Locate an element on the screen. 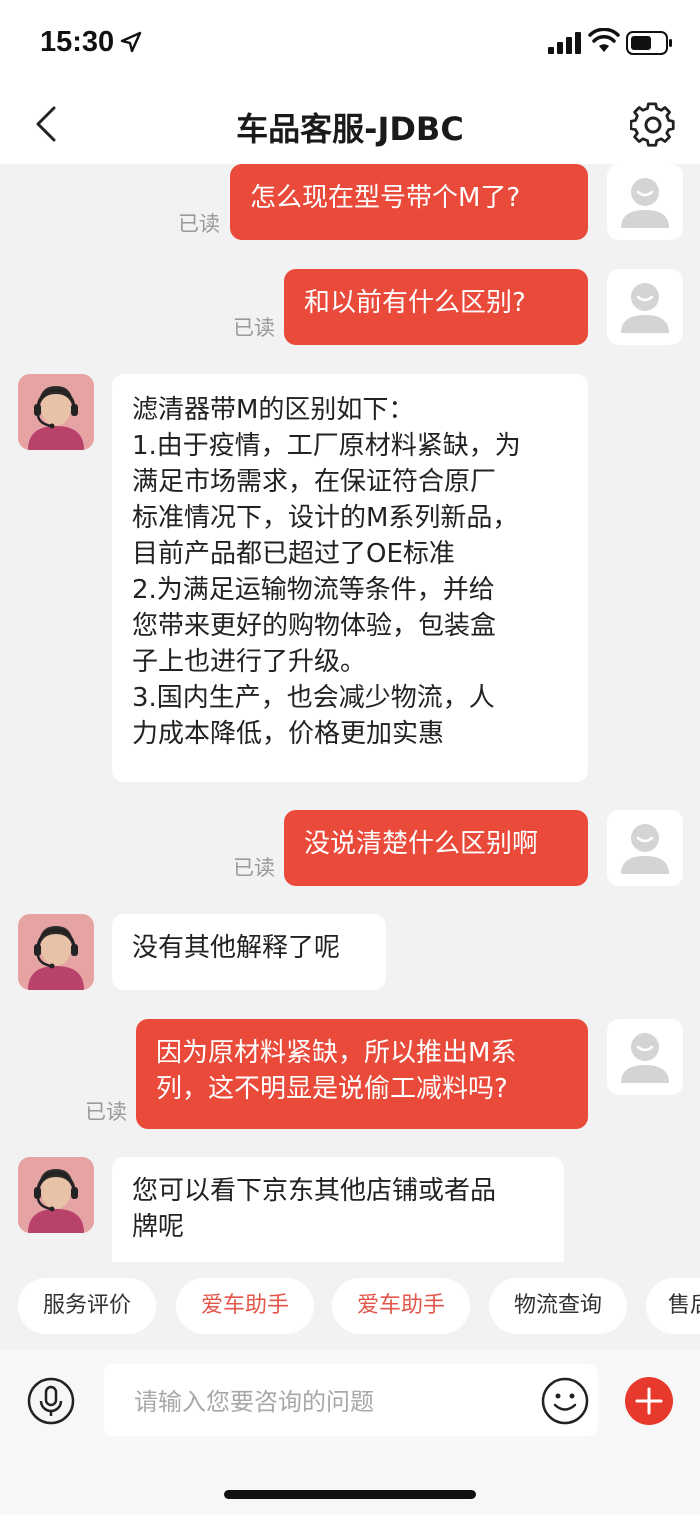 The height and width of the screenshot is (1515, 700). message-bubble-outgoing: 和以前有什么区别? is located at coordinates (436, 307).